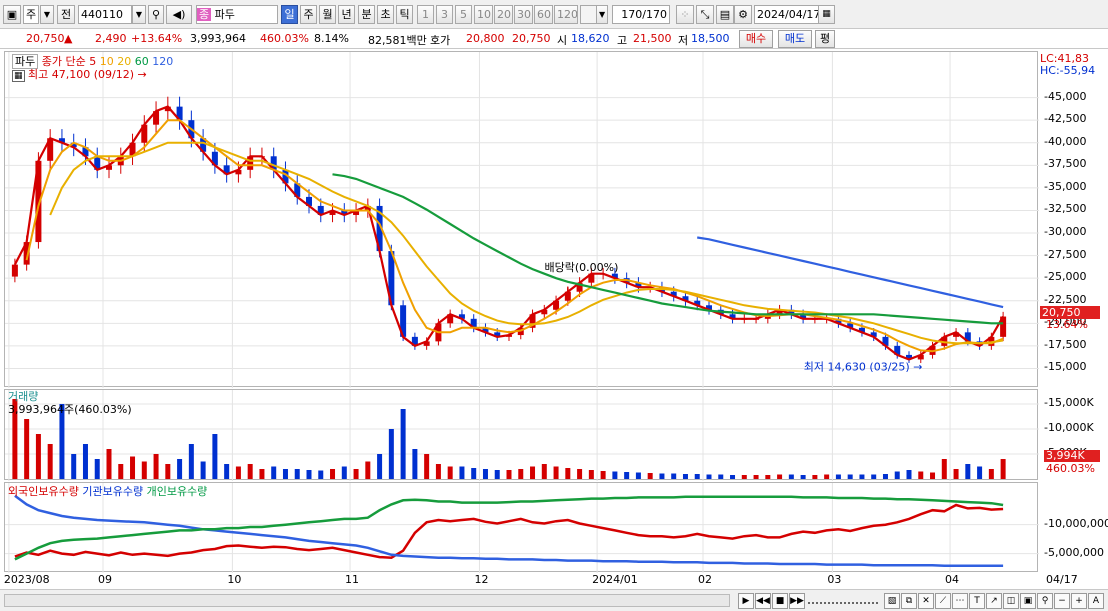 This screenshot has width=1108, height=611. What do you see at coordinates (1072, 456) in the screenshot?
I see `volume-last-marker: 3,994K` at bounding box center [1072, 456].